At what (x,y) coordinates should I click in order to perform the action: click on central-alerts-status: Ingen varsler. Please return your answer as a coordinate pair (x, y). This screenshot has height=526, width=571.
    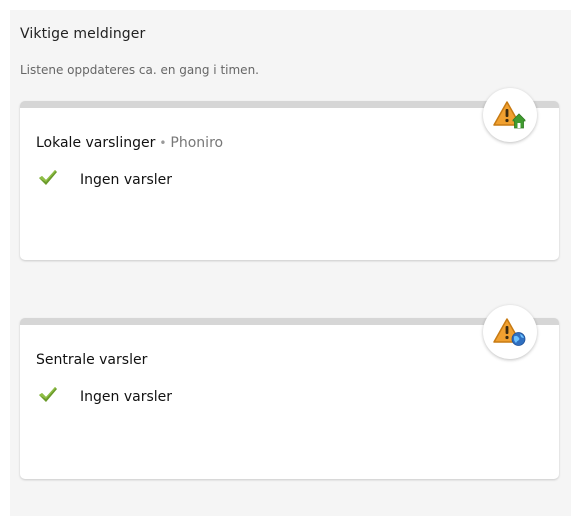
    Looking at the image, I should click on (105, 397).